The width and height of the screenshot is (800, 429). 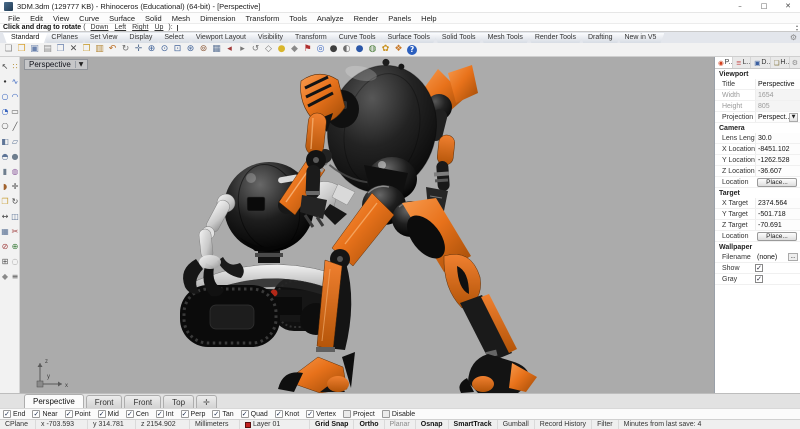 What do you see at coordinates (428, 18) in the screenshot?
I see `menu-help: Help` at bounding box center [428, 18].